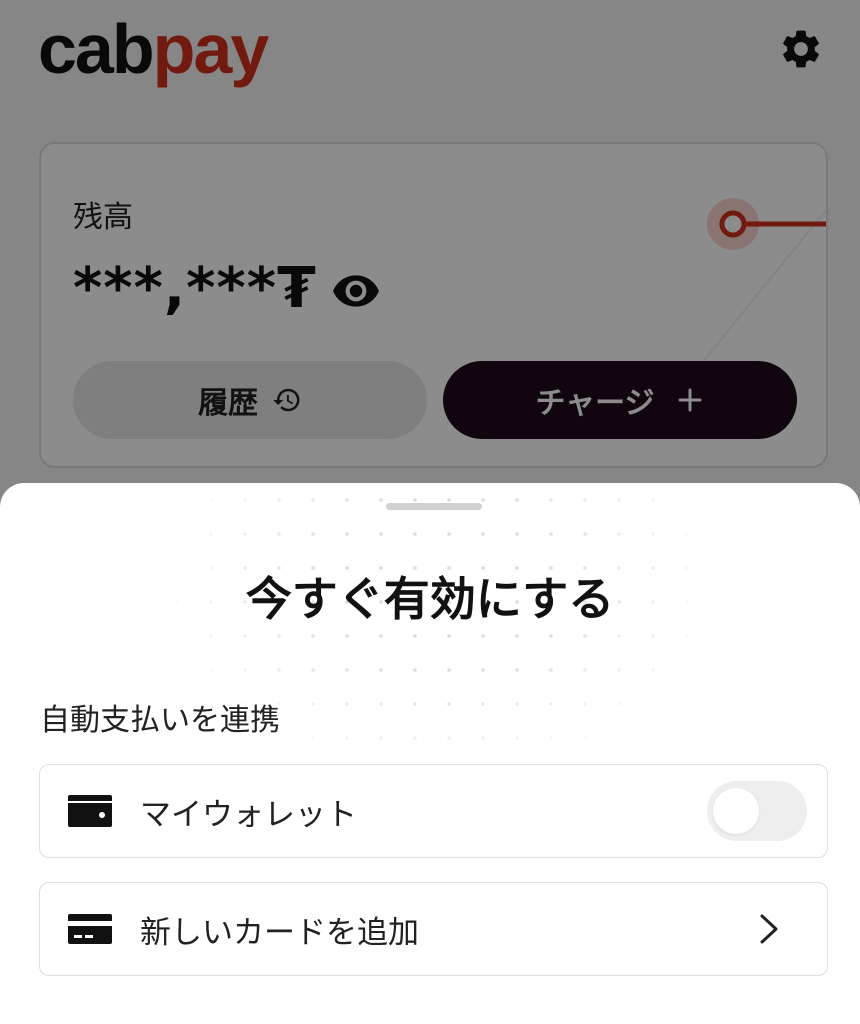 The height and width of the screenshot is (1024, 860). Describe the element at coordinates (433, 929) in the screenshot. I see `add-card-row: 新しいカードを追加` at that location.